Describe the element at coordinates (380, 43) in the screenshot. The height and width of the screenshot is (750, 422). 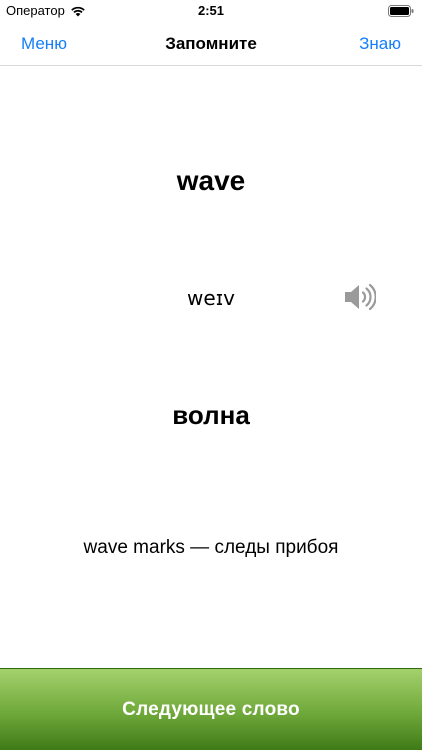
I see `know-button: Знаю` at that location.